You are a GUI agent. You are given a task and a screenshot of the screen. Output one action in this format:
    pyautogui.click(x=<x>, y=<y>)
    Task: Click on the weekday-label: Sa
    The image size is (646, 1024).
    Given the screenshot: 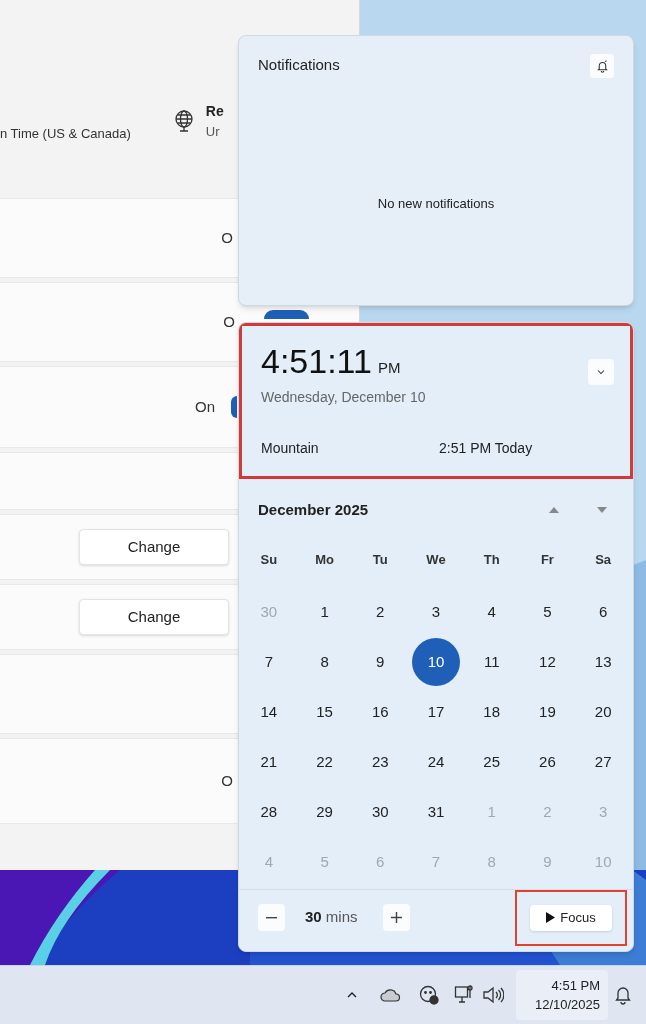 What is the action you would take?
    pyautogui.click(x=603, y=559)
    